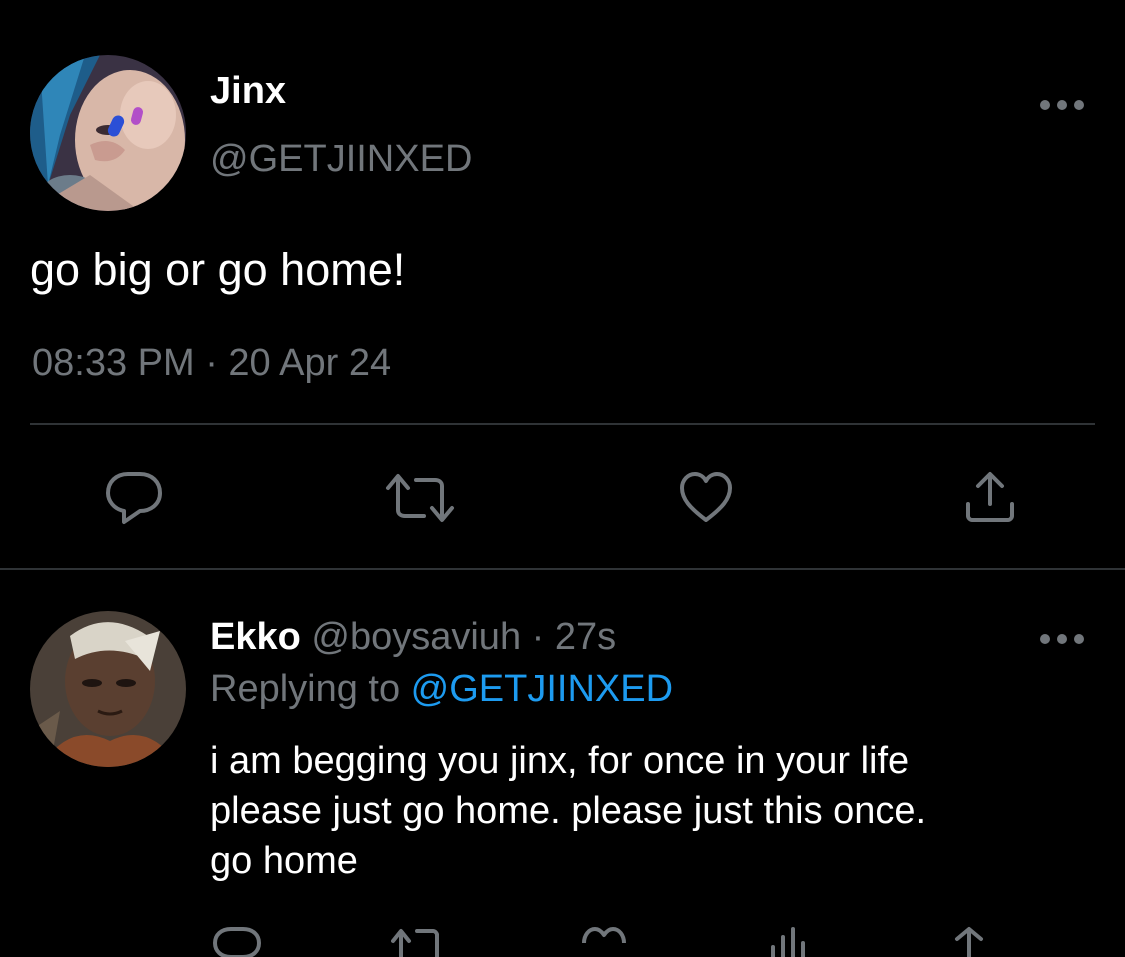 This screenshot has width=1125, height=957. Describe the element at coordinates (310, 689) in the screenshot. I see `replying-to-label: Replying to` at that location.